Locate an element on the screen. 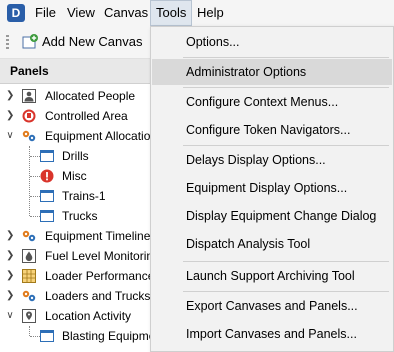 The width and height of the screenshot is (394, 352). tree-item-location-activity: ∨ Location Activity is located at coordinates (76, 316).